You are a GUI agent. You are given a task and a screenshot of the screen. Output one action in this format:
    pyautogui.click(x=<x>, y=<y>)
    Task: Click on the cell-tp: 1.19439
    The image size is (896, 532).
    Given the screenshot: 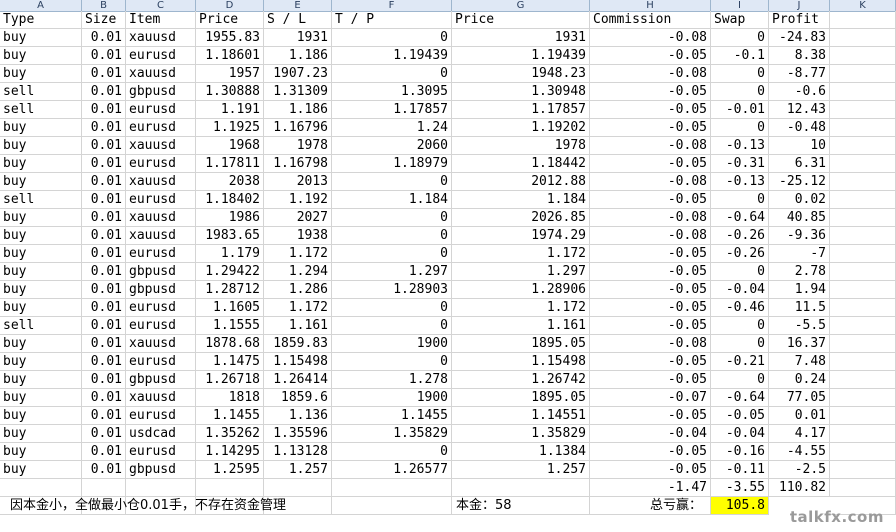 What is the action you would take?
    pyautogui.click(x=392, y=56)
    